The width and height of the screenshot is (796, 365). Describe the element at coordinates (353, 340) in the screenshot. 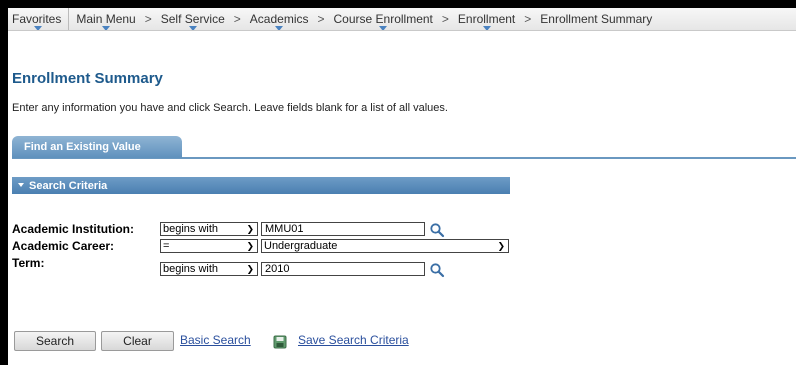

I see `save-search-criteria-link: Save Search Criteria` at that location.